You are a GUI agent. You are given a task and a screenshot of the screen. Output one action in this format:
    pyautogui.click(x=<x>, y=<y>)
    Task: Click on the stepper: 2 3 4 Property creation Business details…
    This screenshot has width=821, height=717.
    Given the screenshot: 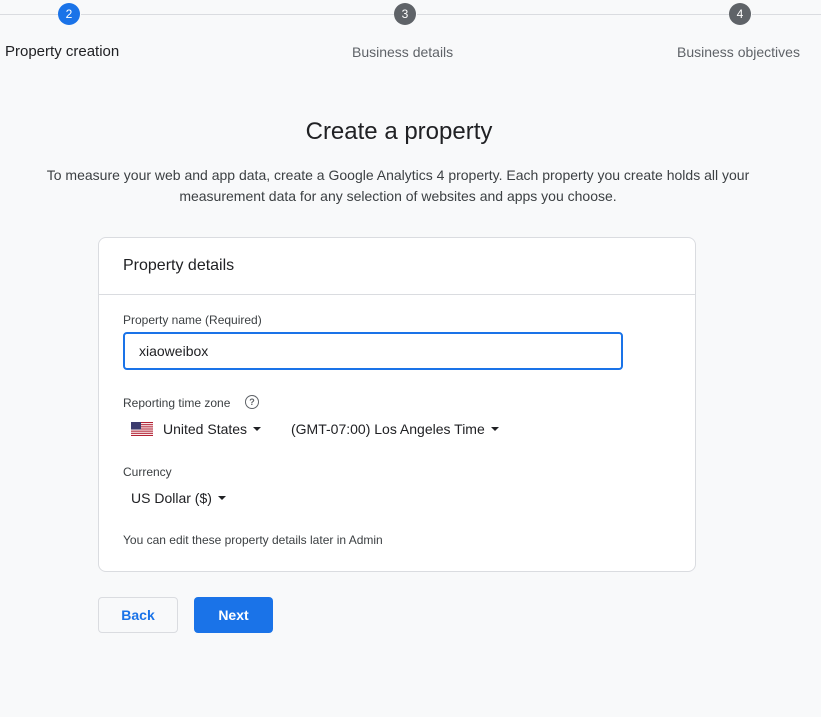 What is the action you would take?
    pyautogui.click(x=410, y=35)
    